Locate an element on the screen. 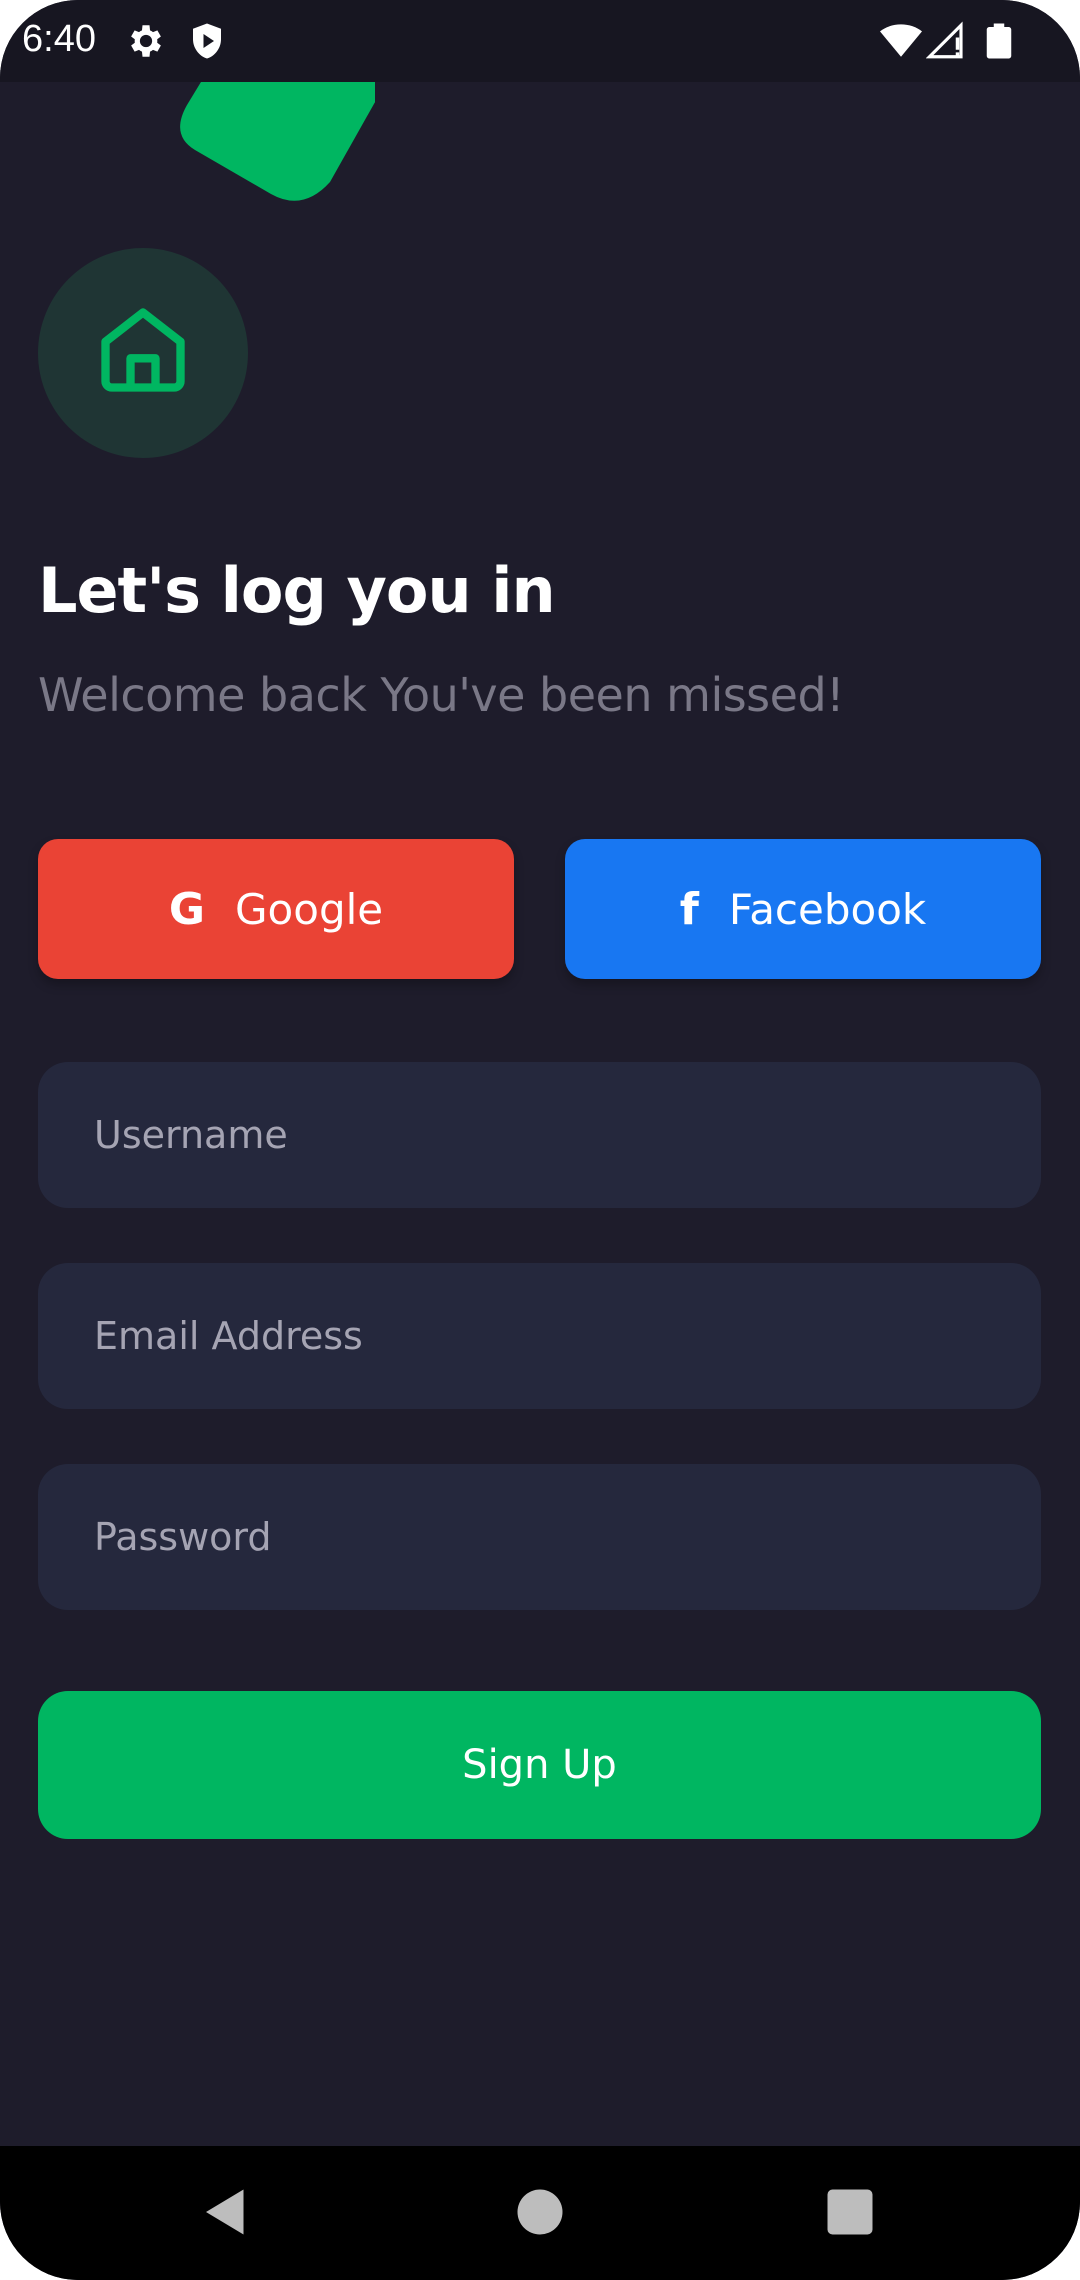 The height and width of the screenshot is (2280, 1080). email-input is located at coordinates (539, 1336).